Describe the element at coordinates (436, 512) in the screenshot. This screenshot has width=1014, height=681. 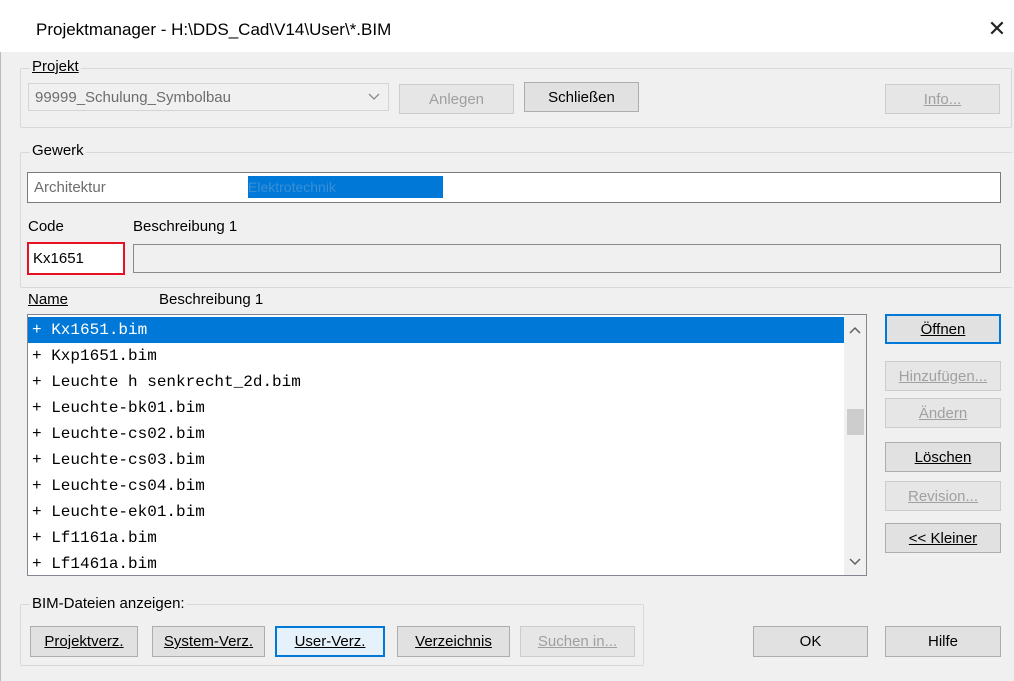
I see `list-item: + Leuchte-ek01.bim` at that location.